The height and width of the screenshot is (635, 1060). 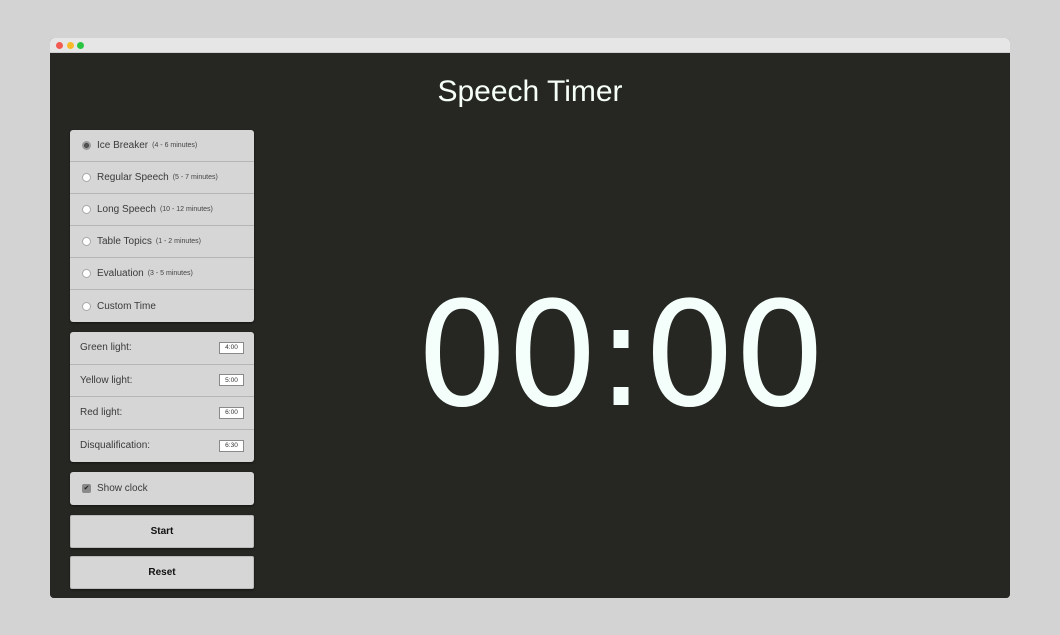 I want to click on speech-type-option-table-topics: Table Topics (1 - 2 minutes), so click(x=162, y=242).